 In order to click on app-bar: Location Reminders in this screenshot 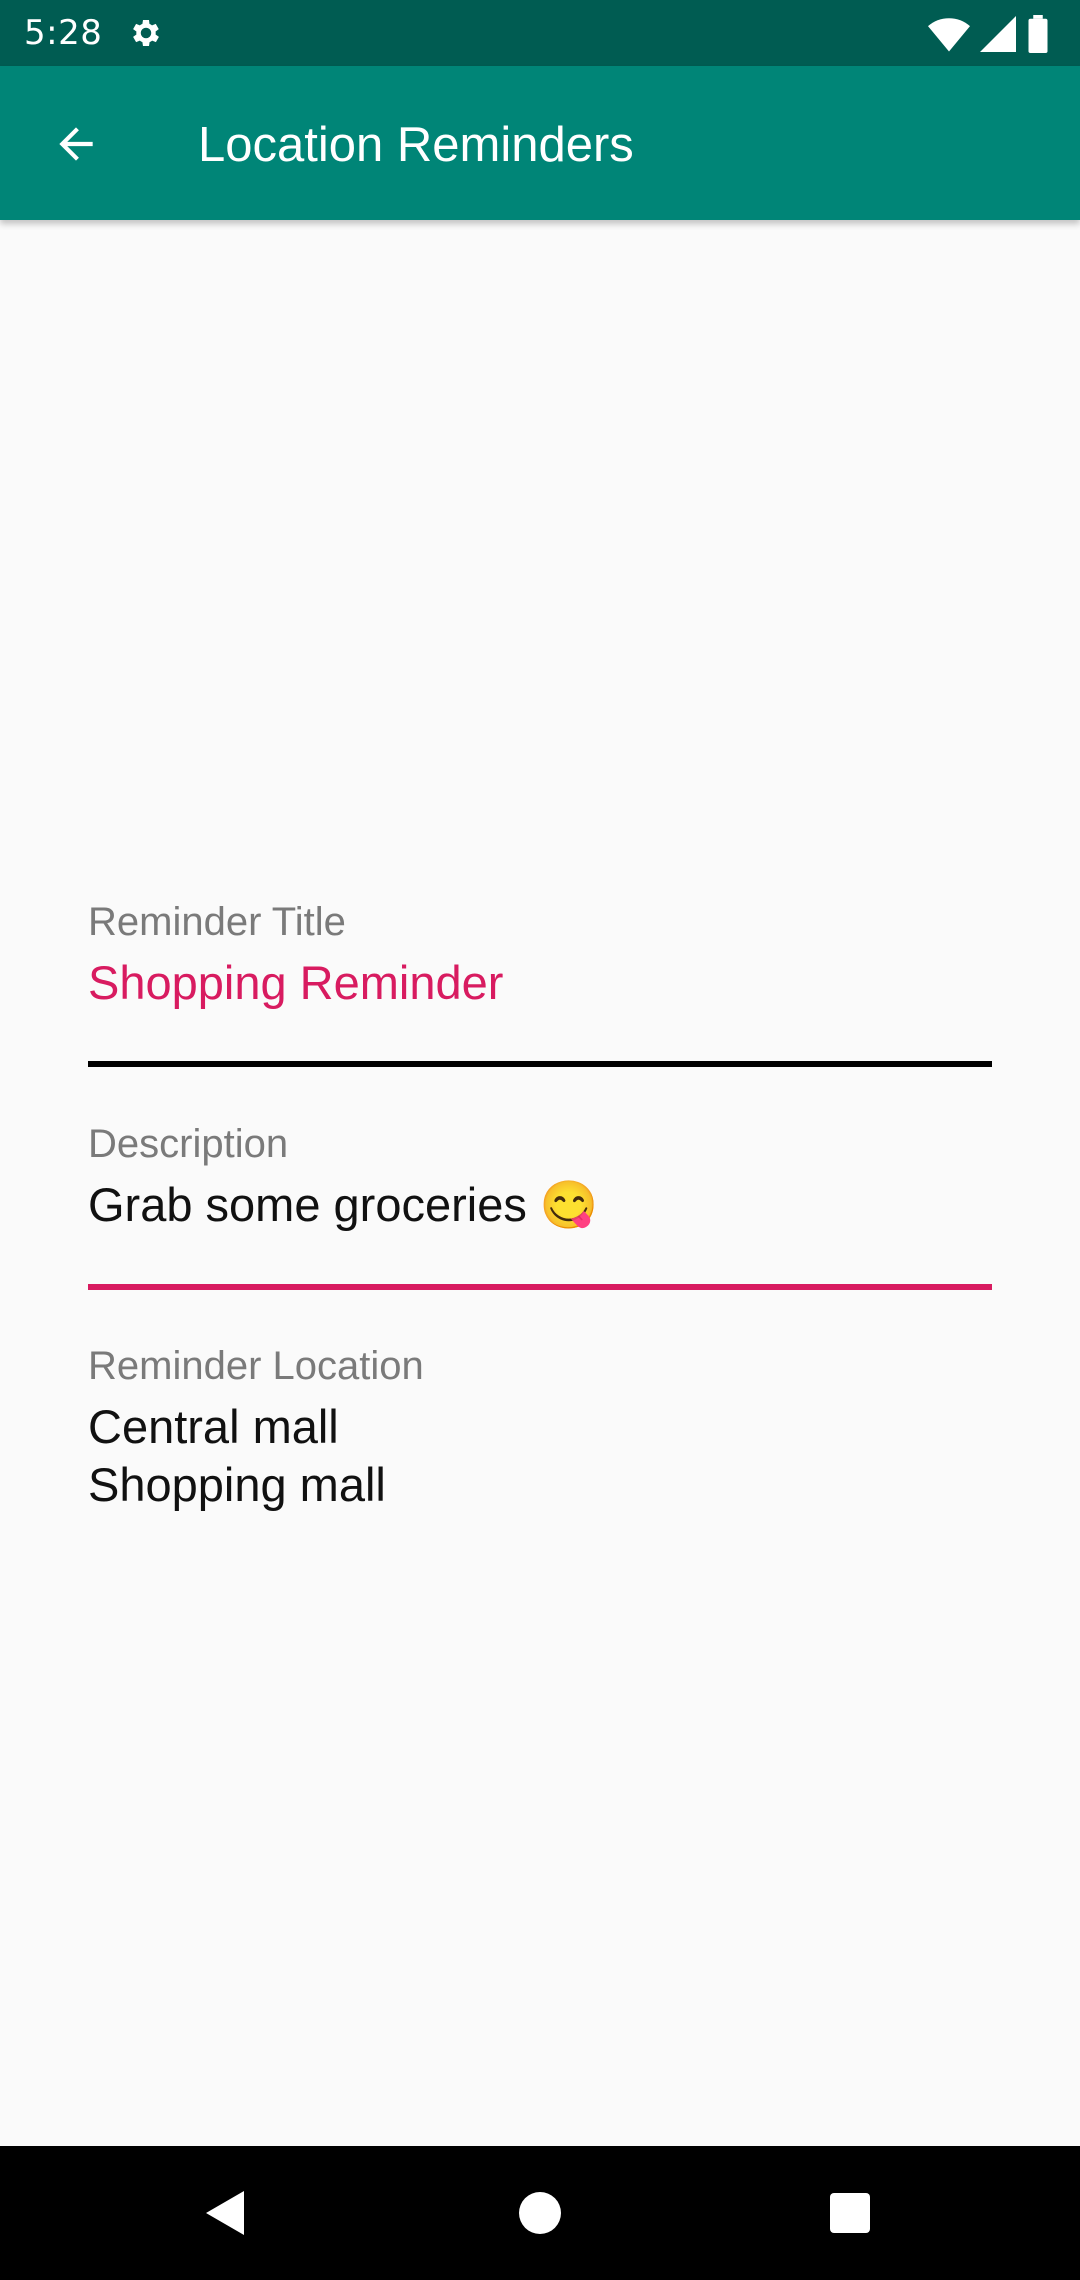, I will do `click(540, 143)`.